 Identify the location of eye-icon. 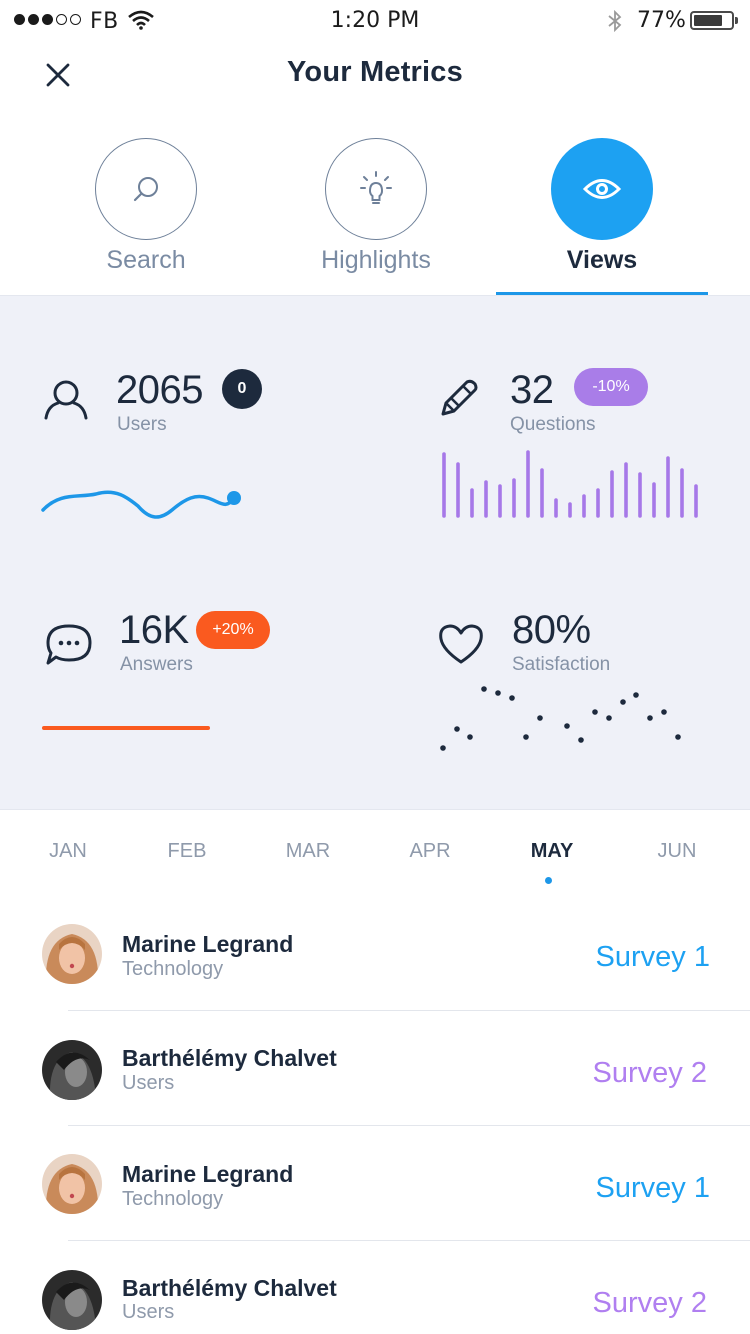
(602, 189).